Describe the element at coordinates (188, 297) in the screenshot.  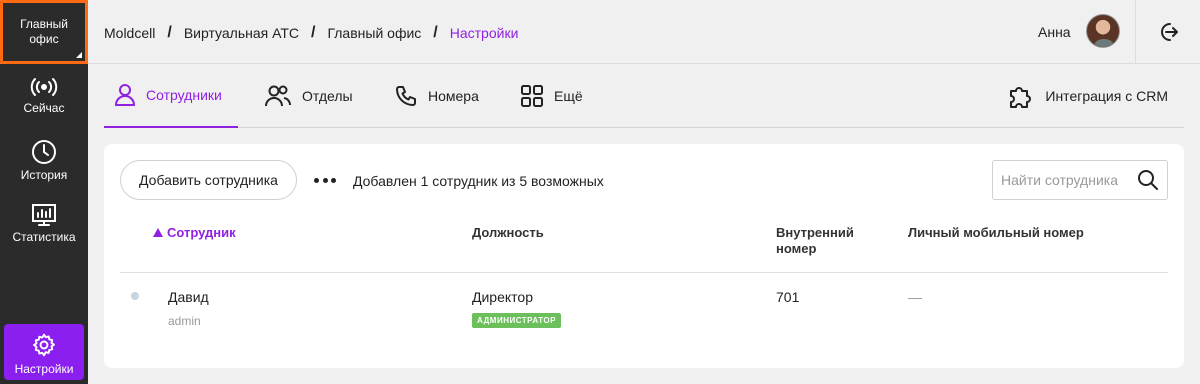
I see `employee-name: Давид` at that location.